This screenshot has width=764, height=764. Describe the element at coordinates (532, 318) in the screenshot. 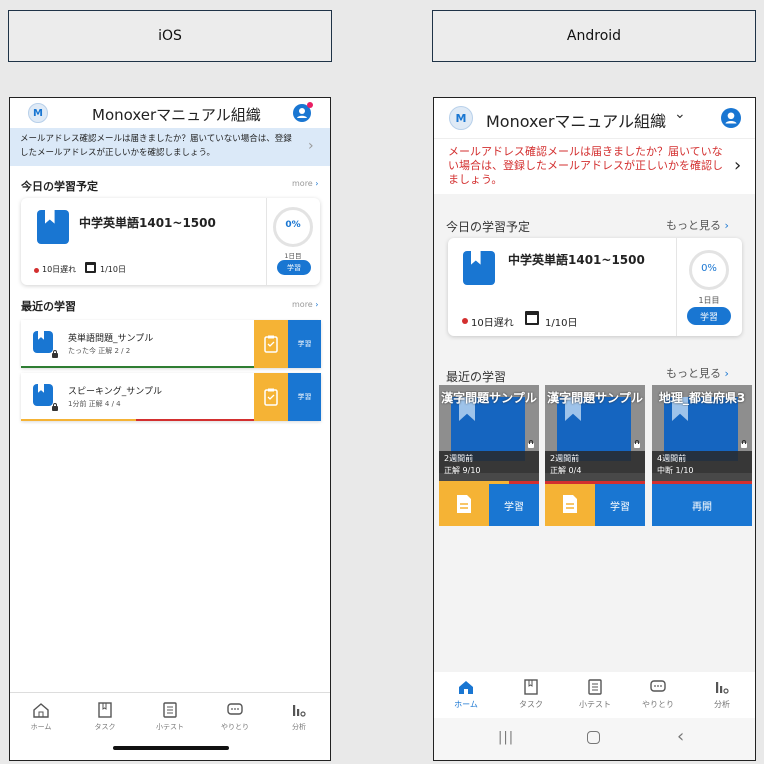

I see `calendar-icon` at that location.